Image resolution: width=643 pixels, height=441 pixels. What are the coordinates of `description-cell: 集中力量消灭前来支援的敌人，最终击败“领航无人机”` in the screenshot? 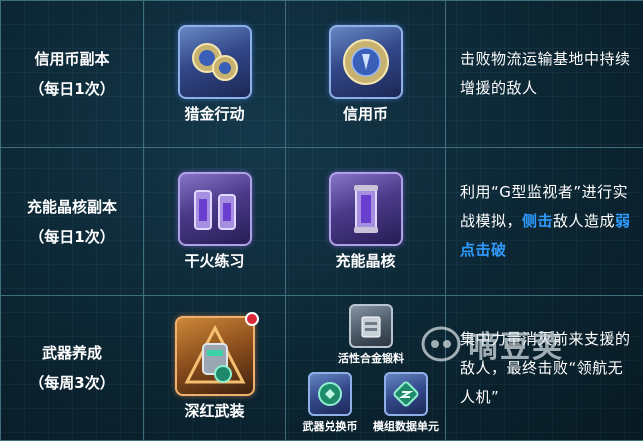 It's located at (544, 368).